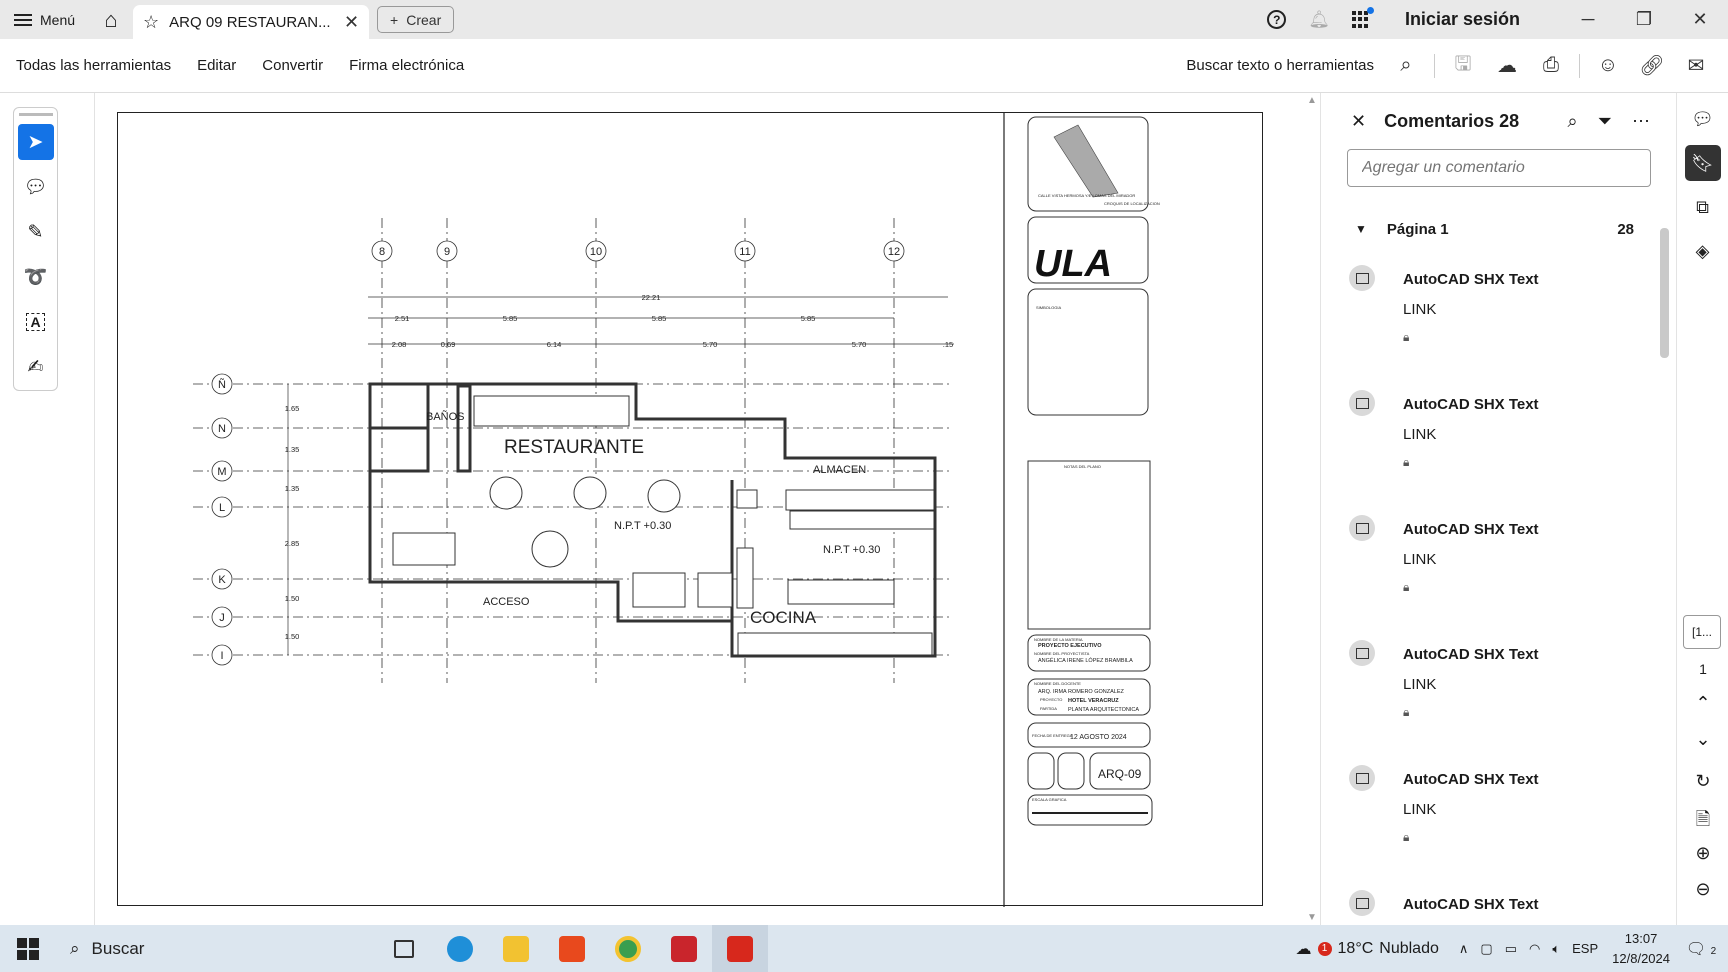  Describe the element at coordinates (1588, 19) in the screenshot. I see `minimize-icon: ─` at that location.